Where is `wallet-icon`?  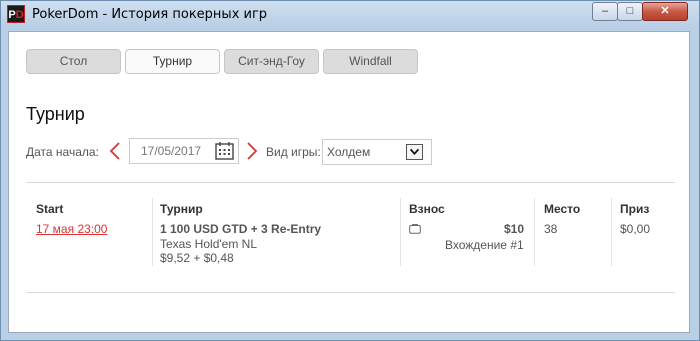 wallet-icon is located at coordinates (415, 229).